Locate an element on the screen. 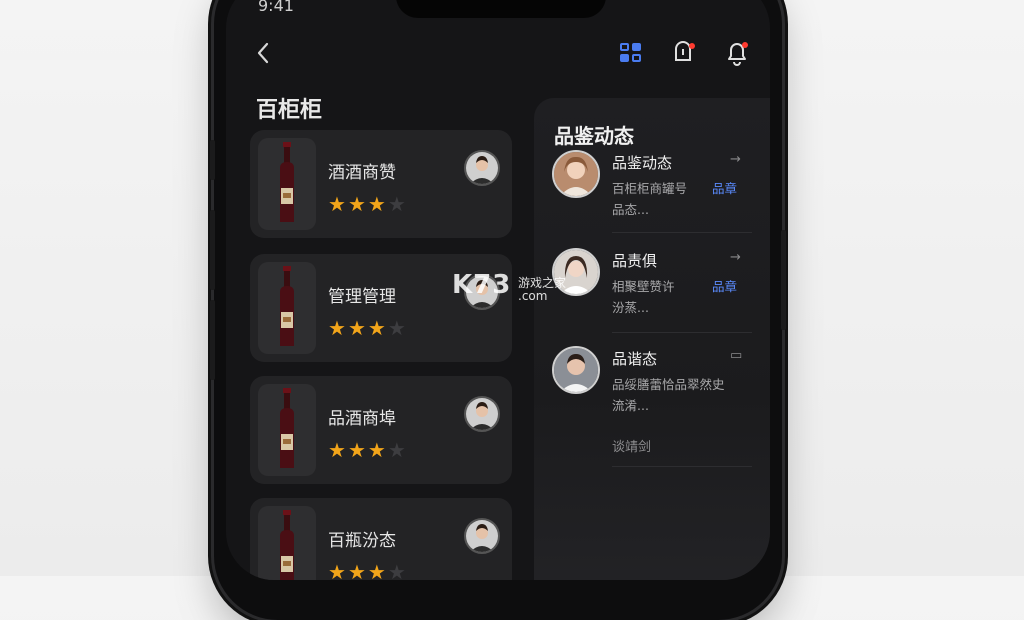 The image size is (1024, 620). watermark: K73 游戏之家 .com is located at coordinates (509, 286).